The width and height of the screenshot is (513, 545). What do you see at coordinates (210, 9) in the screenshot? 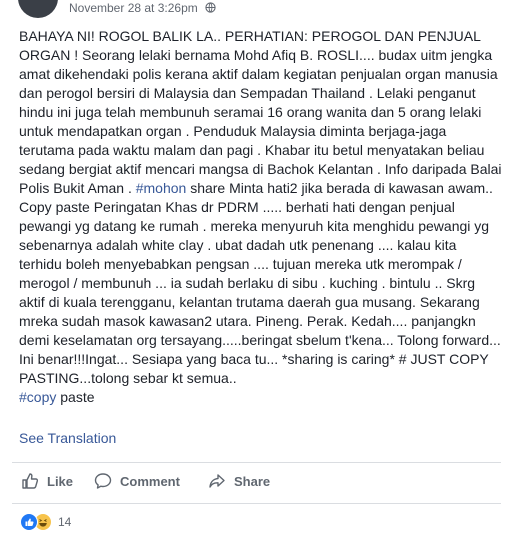
I see `globe-icon` at bounding box center [210, 9].